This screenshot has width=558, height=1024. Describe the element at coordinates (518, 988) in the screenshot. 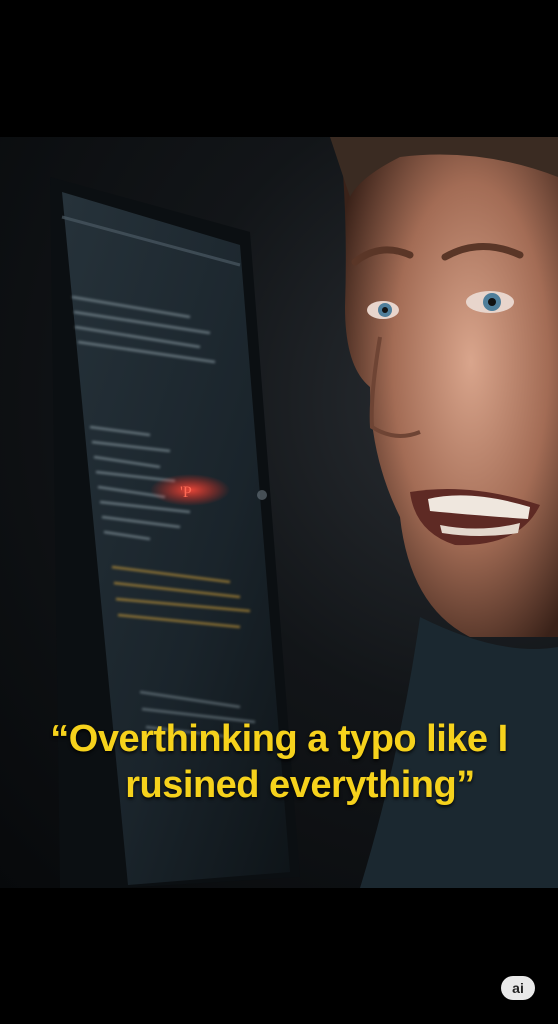

I see `ai-badge: ai` at that location.